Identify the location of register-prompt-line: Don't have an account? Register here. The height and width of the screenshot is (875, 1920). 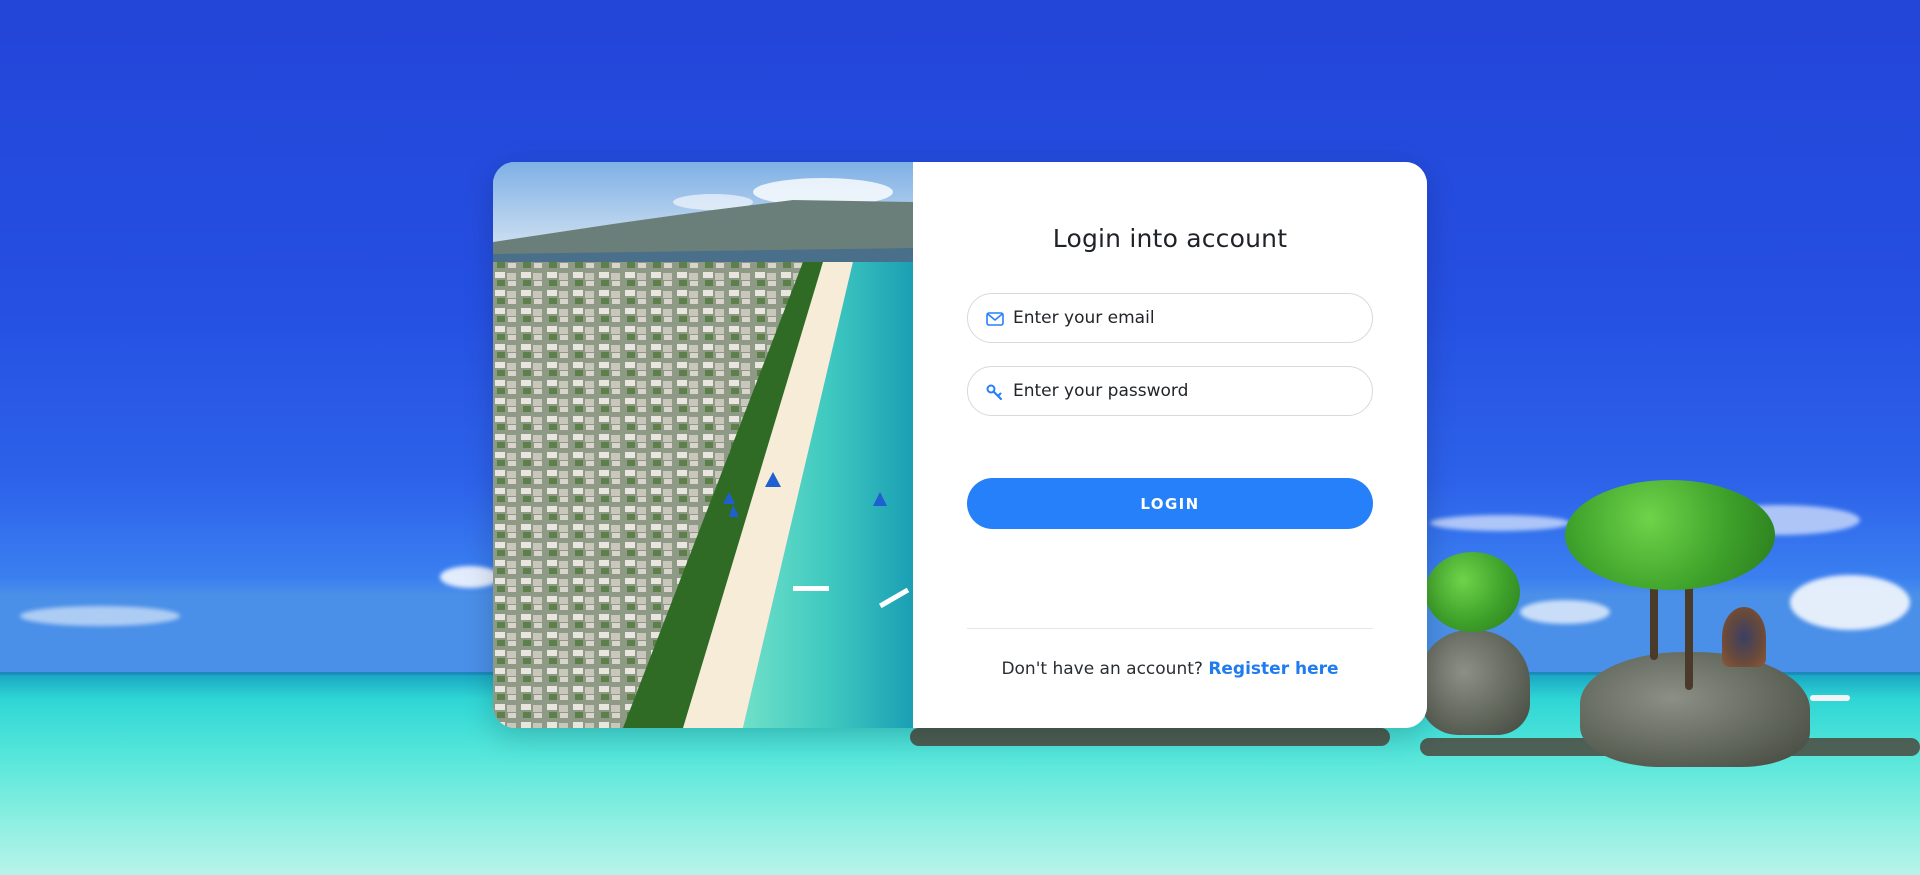
(1170, 669).